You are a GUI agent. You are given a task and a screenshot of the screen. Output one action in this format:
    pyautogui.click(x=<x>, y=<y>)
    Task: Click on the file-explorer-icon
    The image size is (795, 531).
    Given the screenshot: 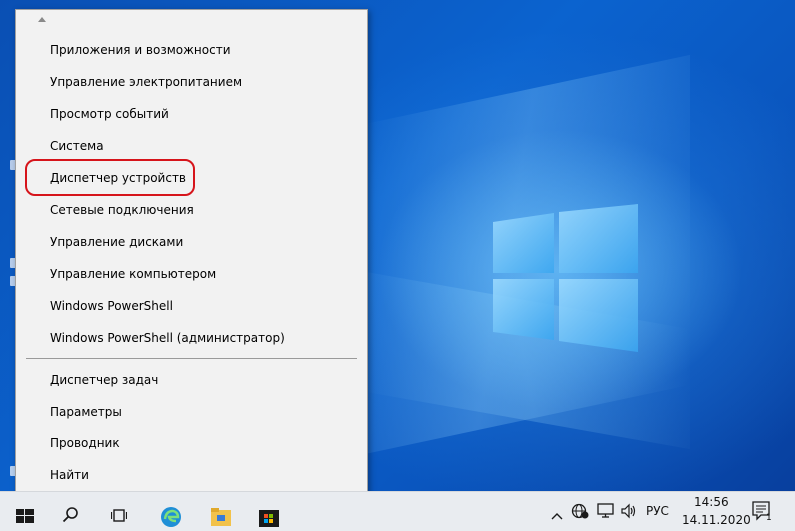 What is the action you would take?
    pyautogui.click(x=221, y=517)
    